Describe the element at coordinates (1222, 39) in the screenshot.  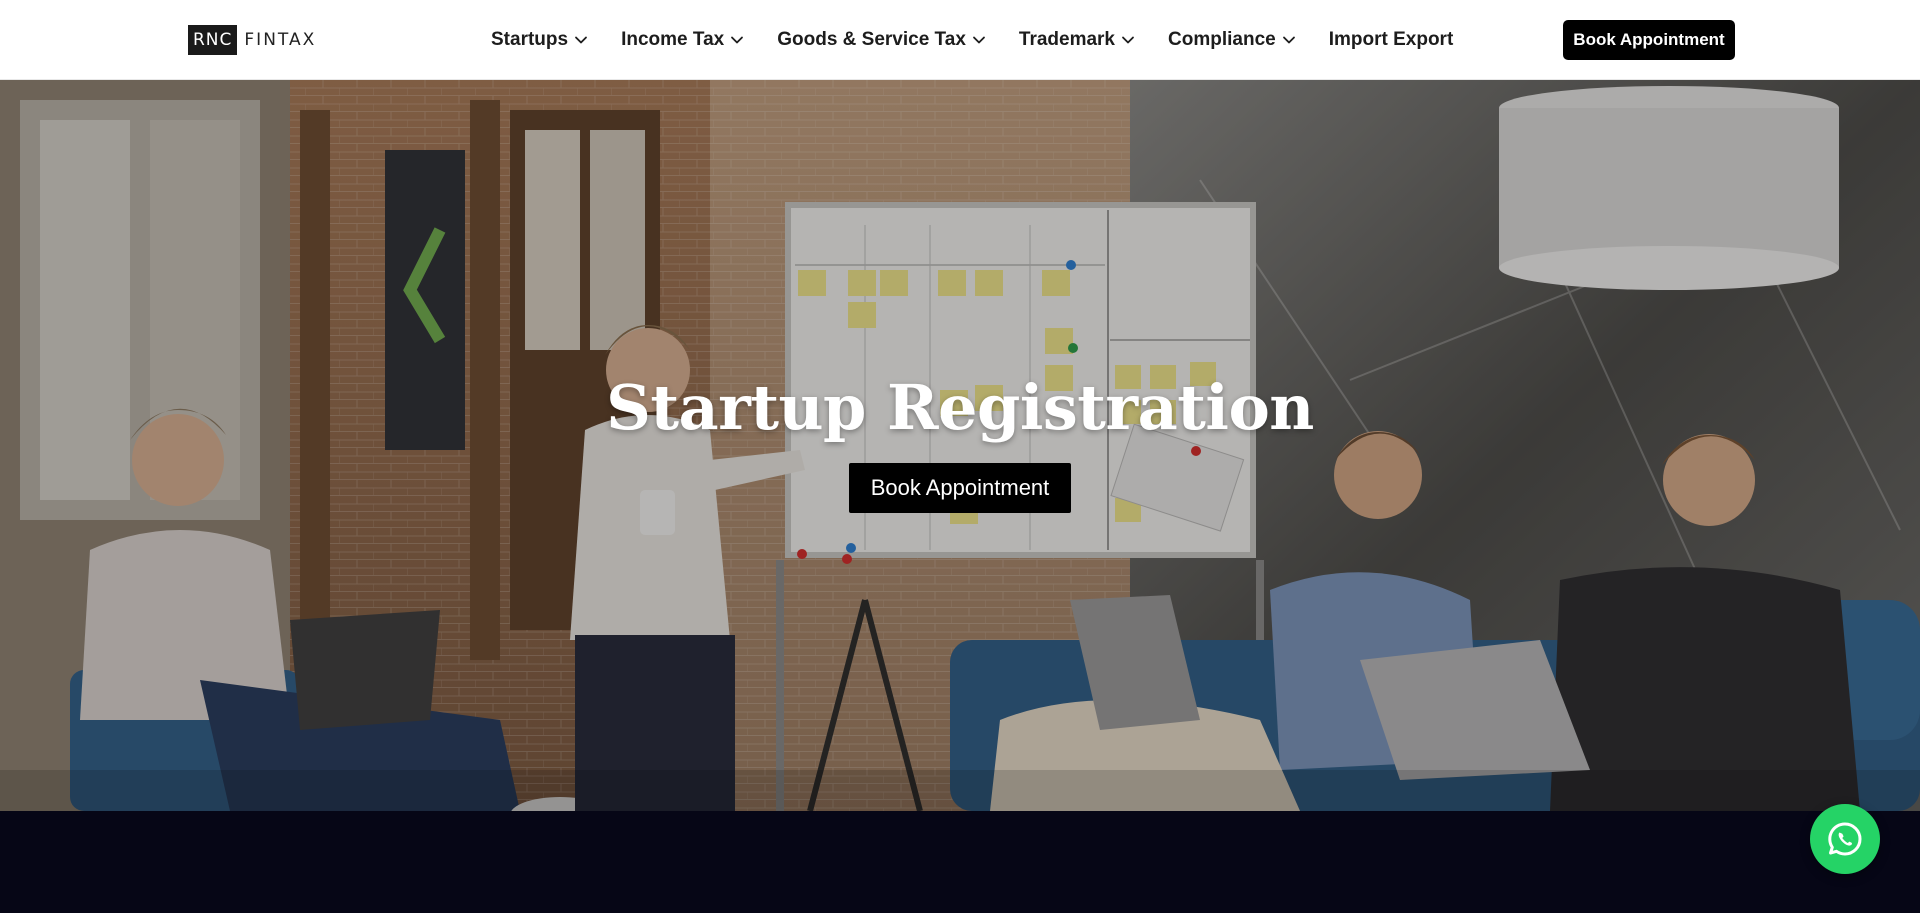
I see `nav-item-label: Compliance` at that location.